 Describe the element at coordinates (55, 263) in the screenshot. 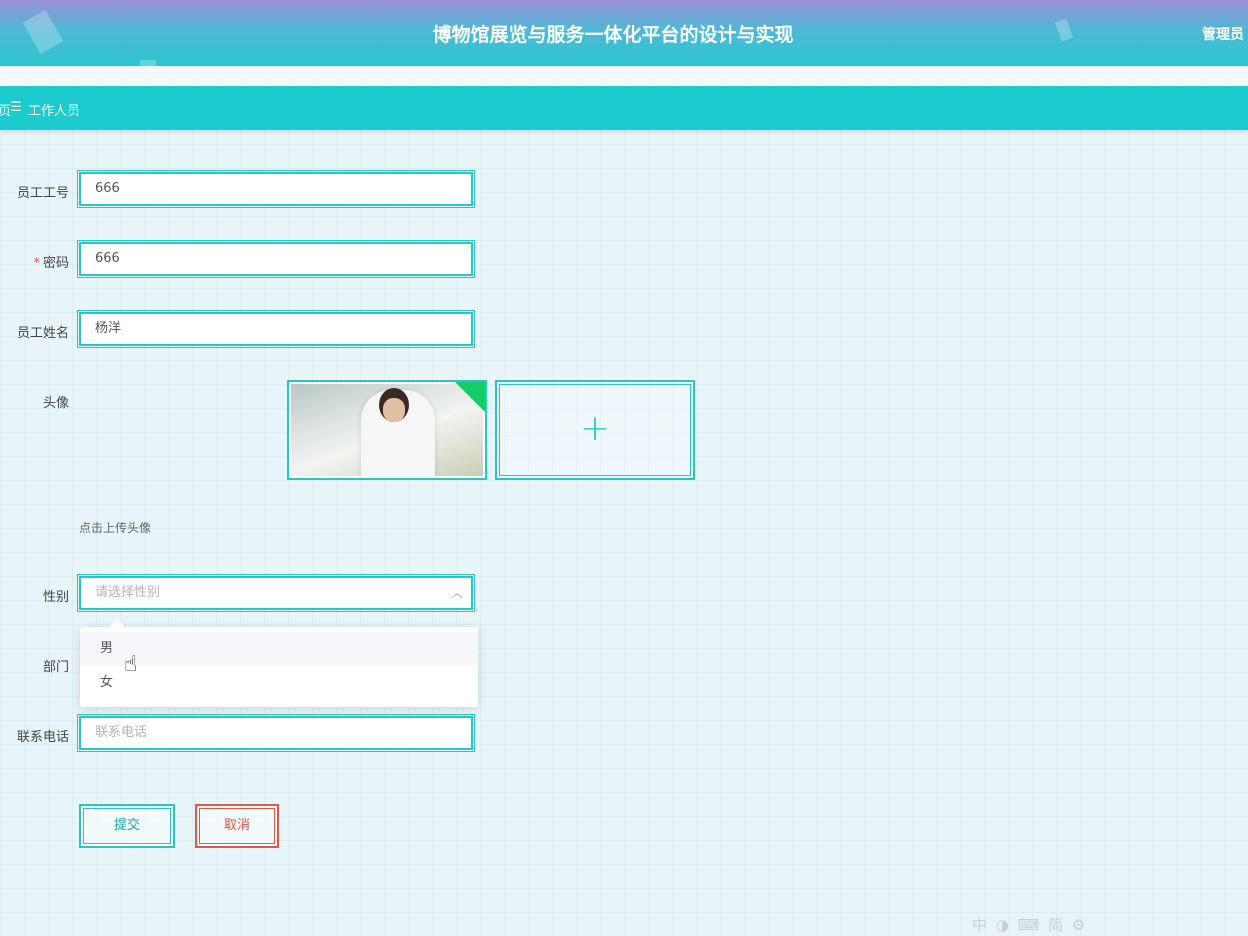

I see `password-label-text: 密码` at that location.